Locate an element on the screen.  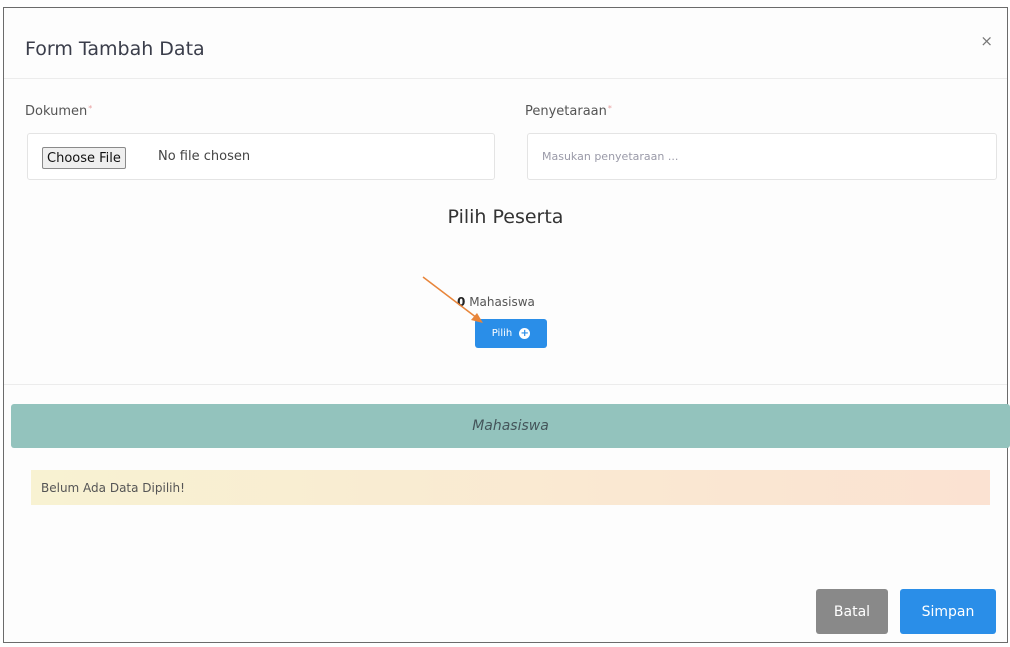
dokumen-file-input: Choose File No file chosen is located at coordinates (261, 156).